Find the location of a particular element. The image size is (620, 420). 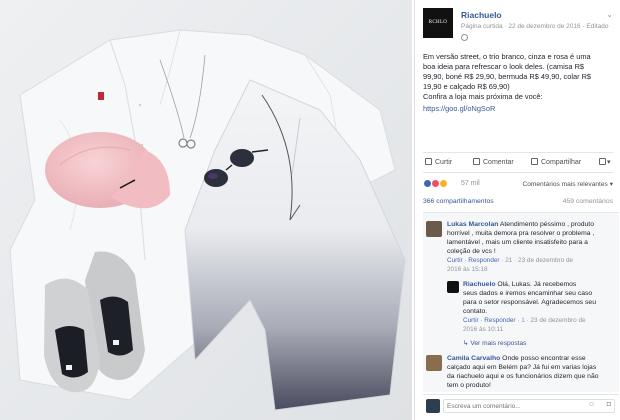

photo-icon is located at coordinates (602, 161).